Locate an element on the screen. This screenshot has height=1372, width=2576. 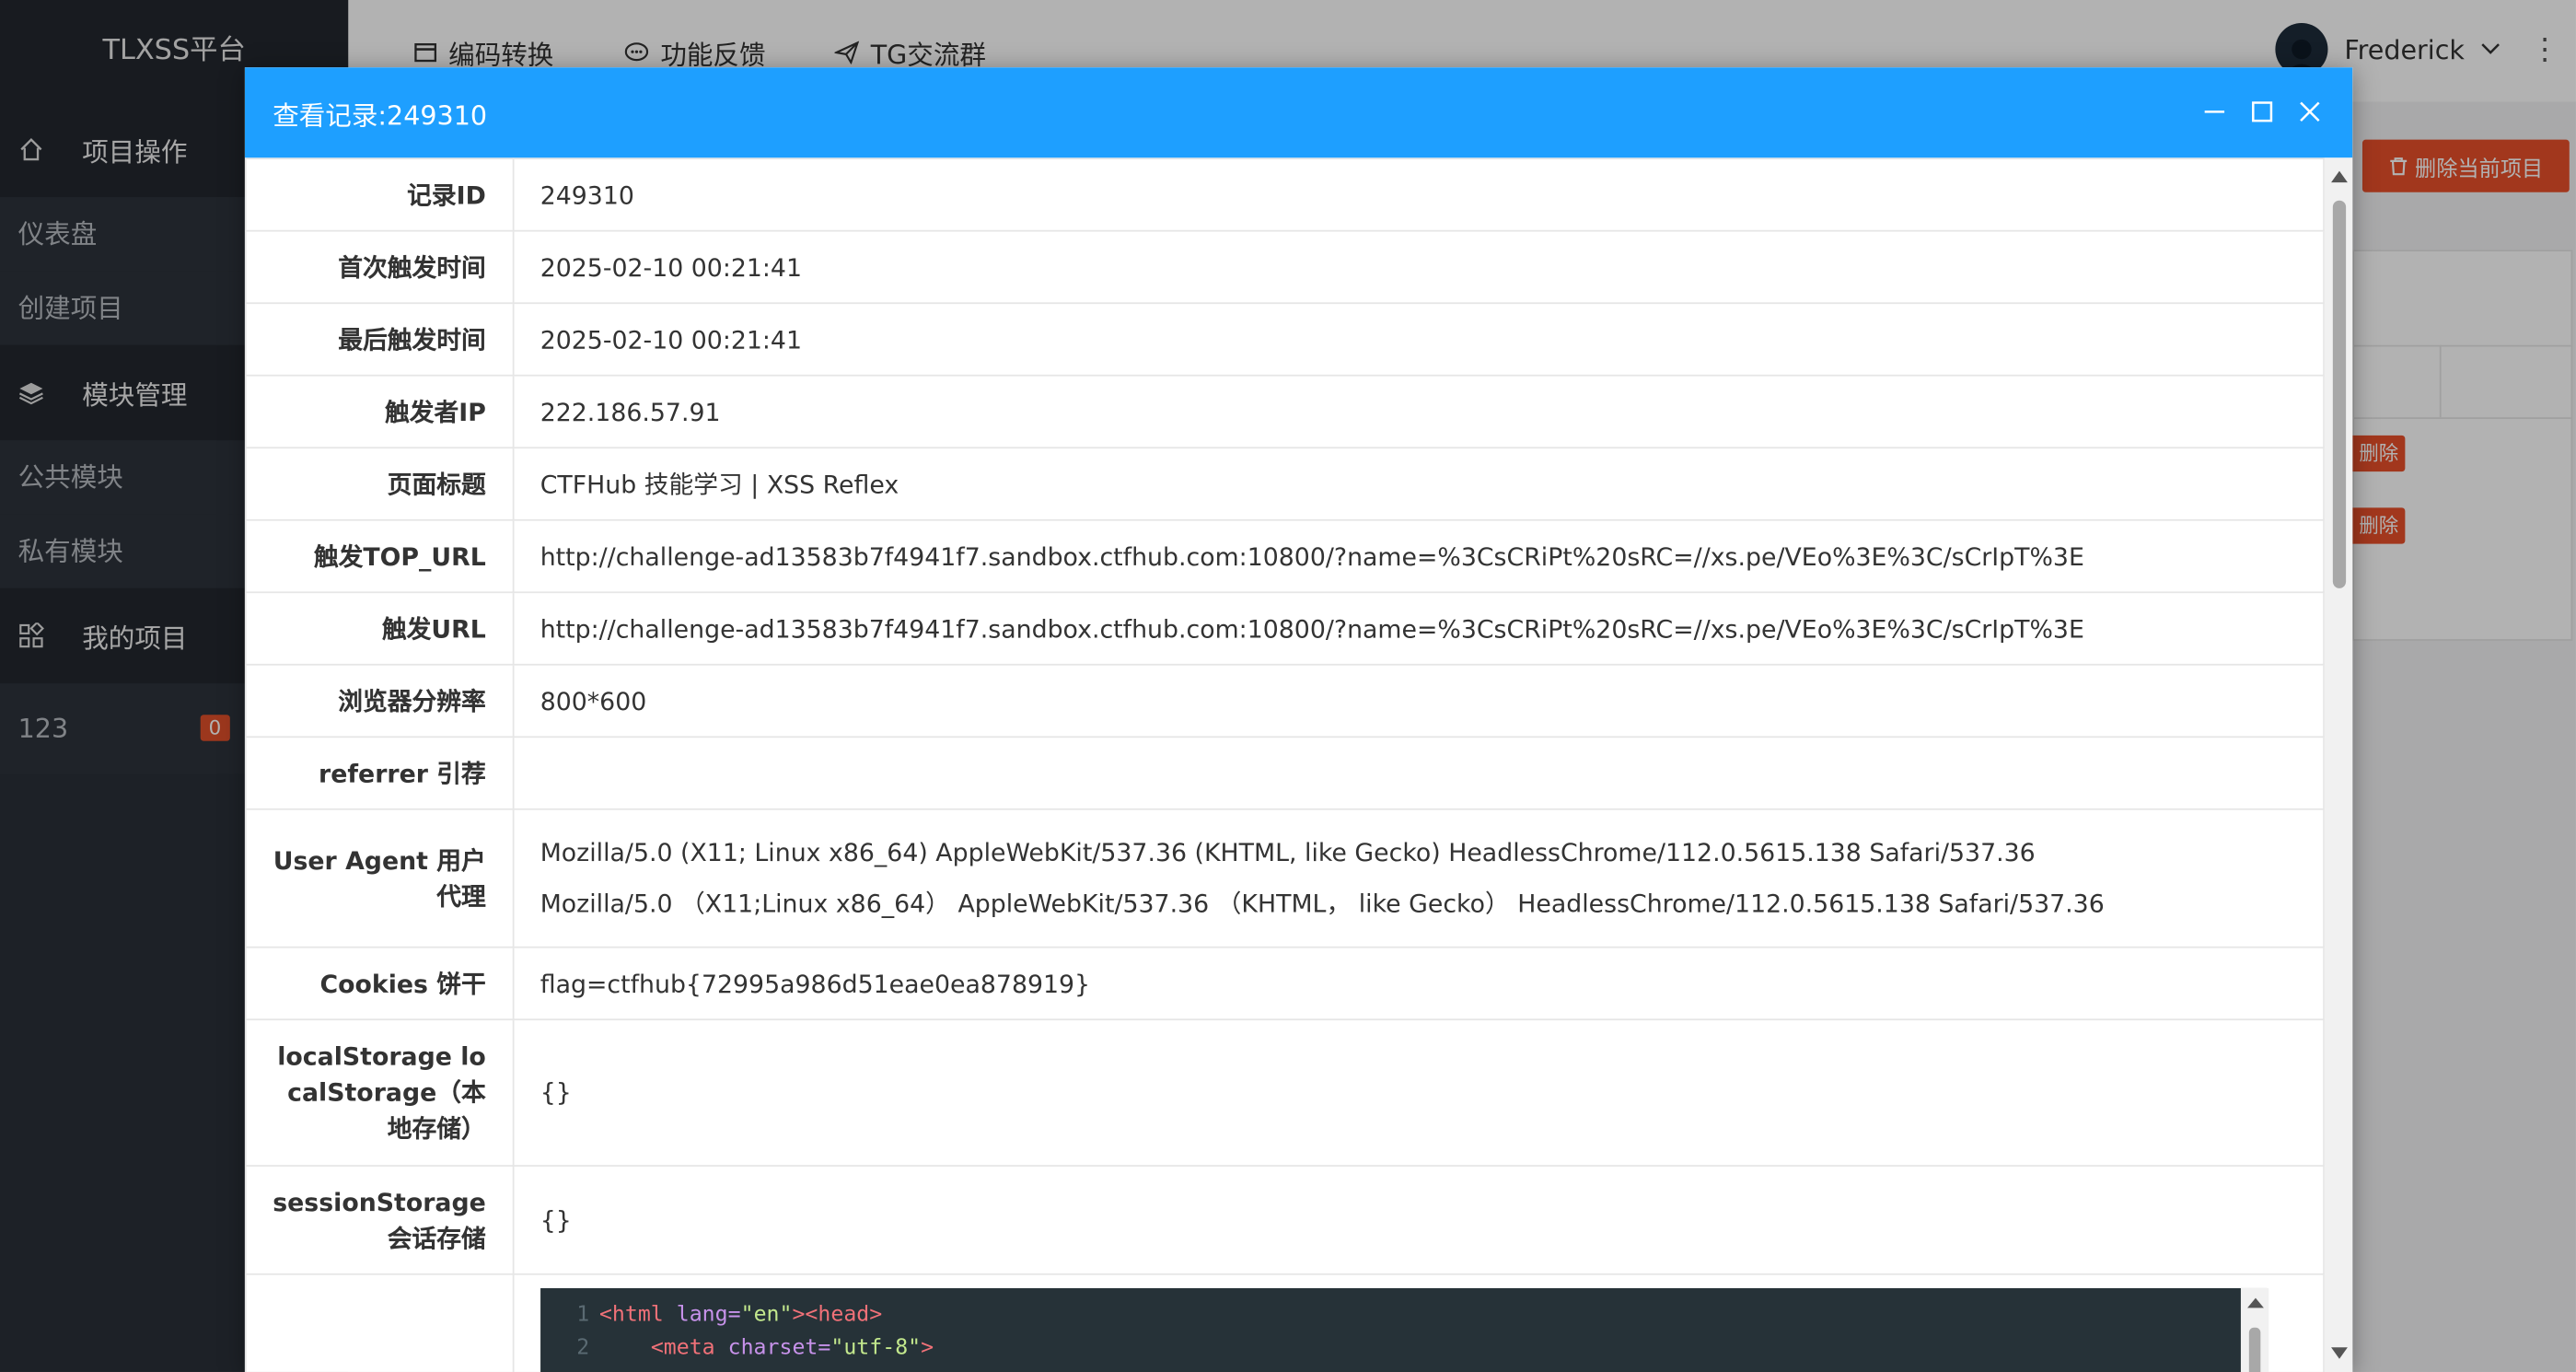
table-row: 触发者IP 222.186.57.91 is located at coordinates (1284, 411).